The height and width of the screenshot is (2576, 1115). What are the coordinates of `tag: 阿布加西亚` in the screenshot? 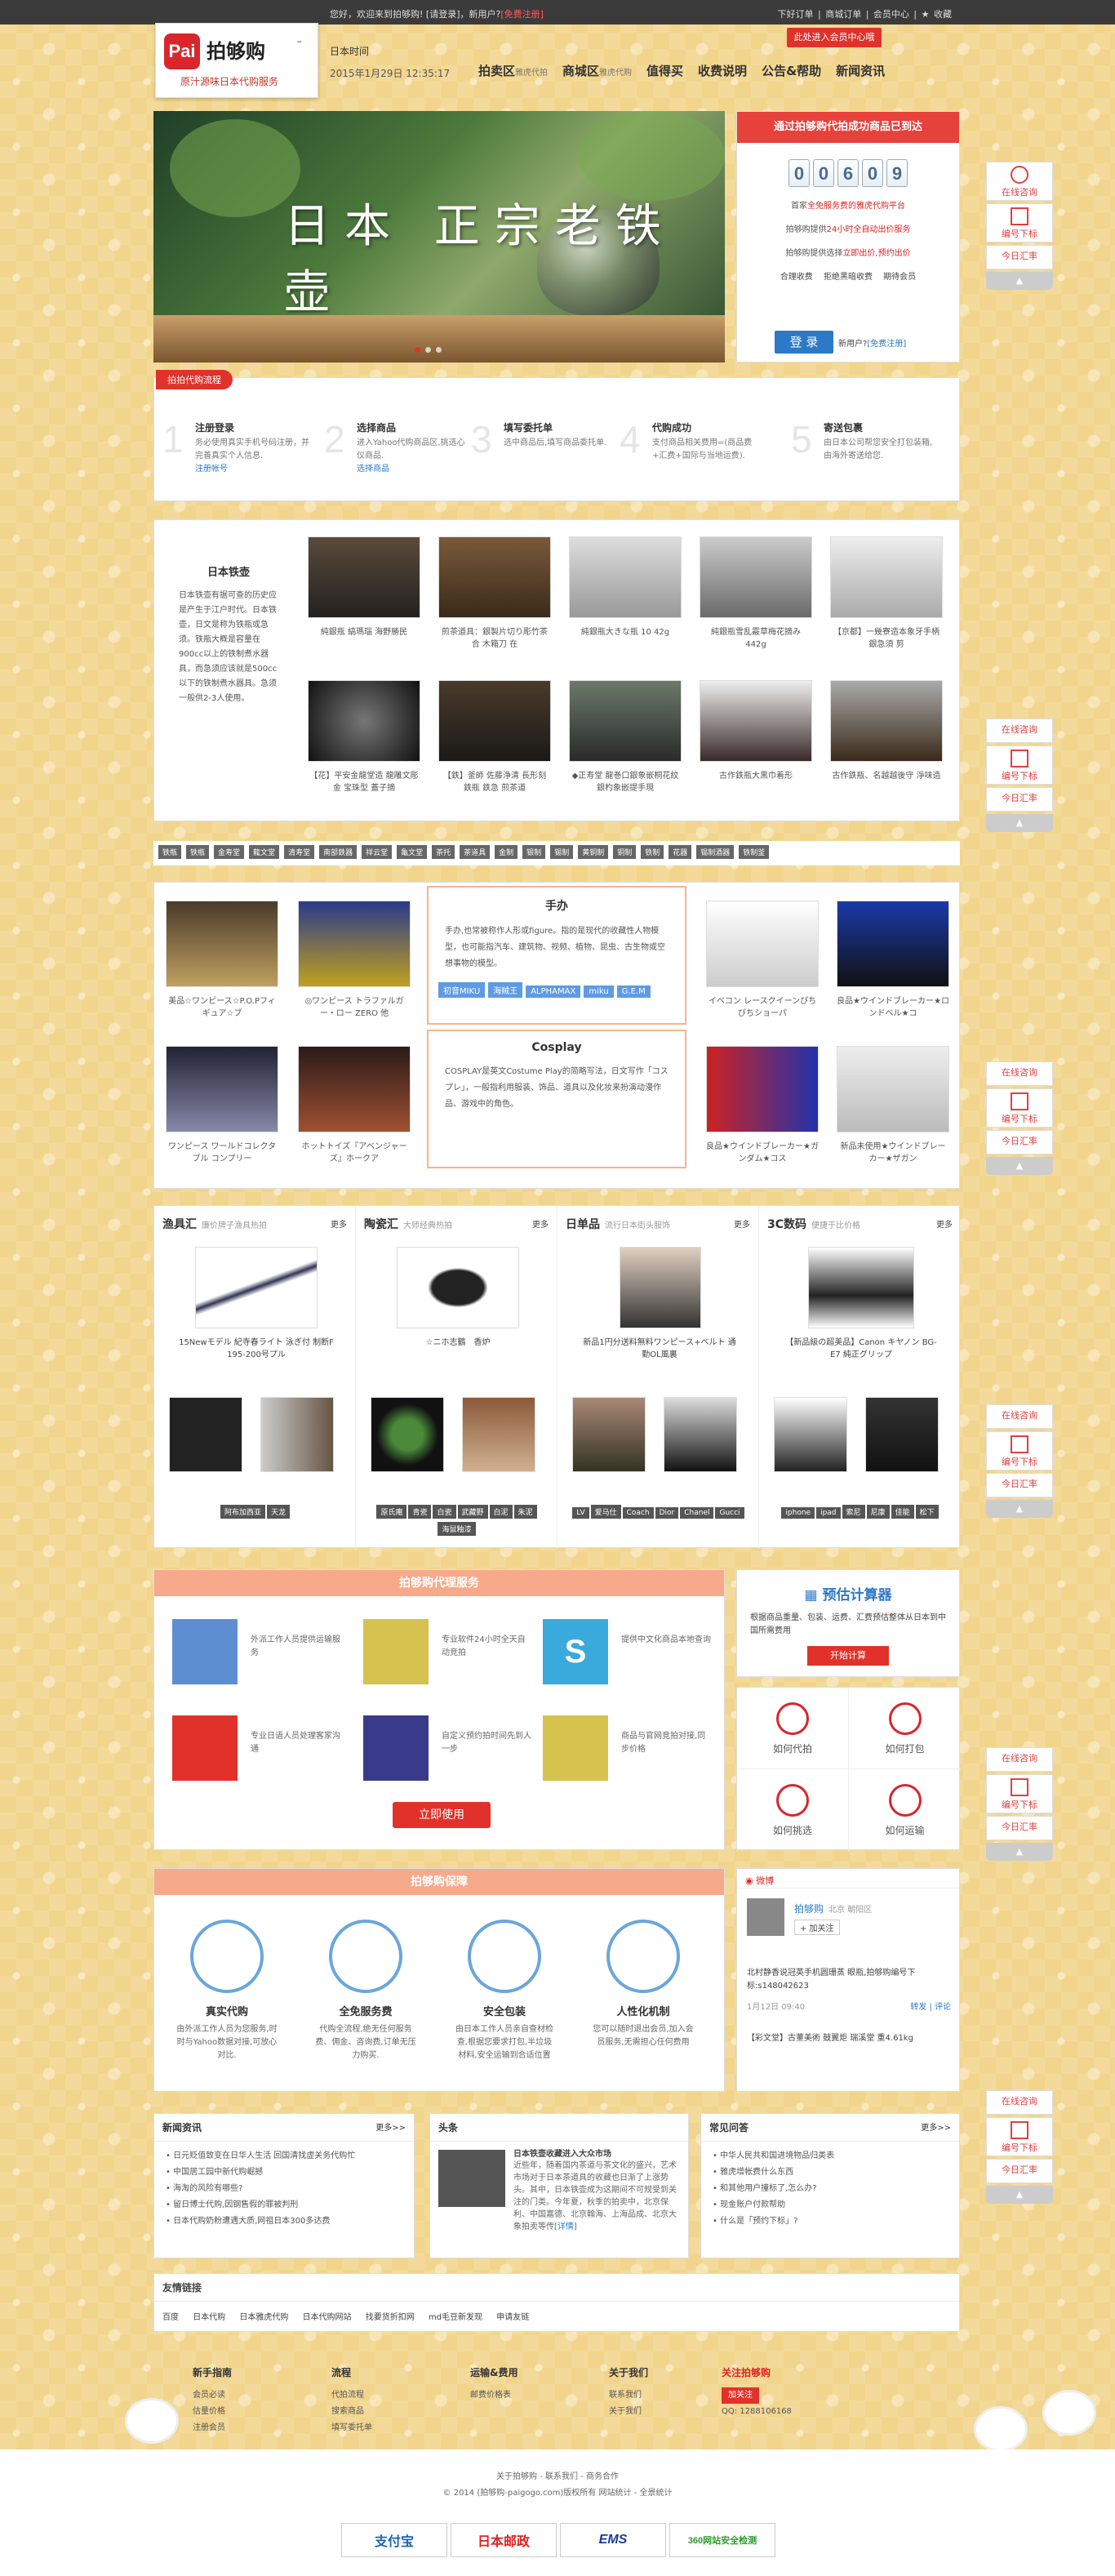 It's located at (243, 1512).